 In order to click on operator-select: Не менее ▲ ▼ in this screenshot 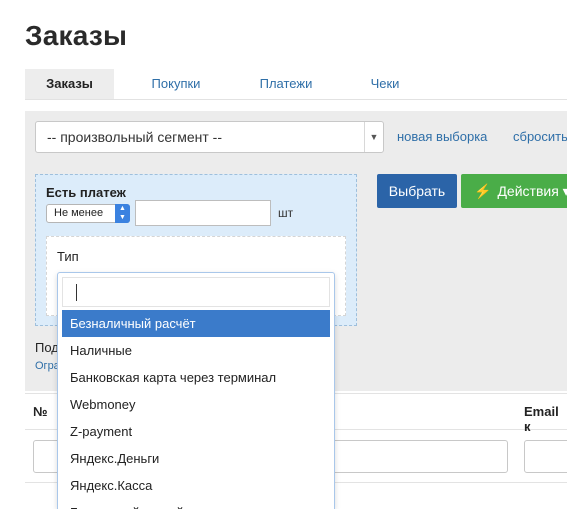, I will do `click(88, 213)`.